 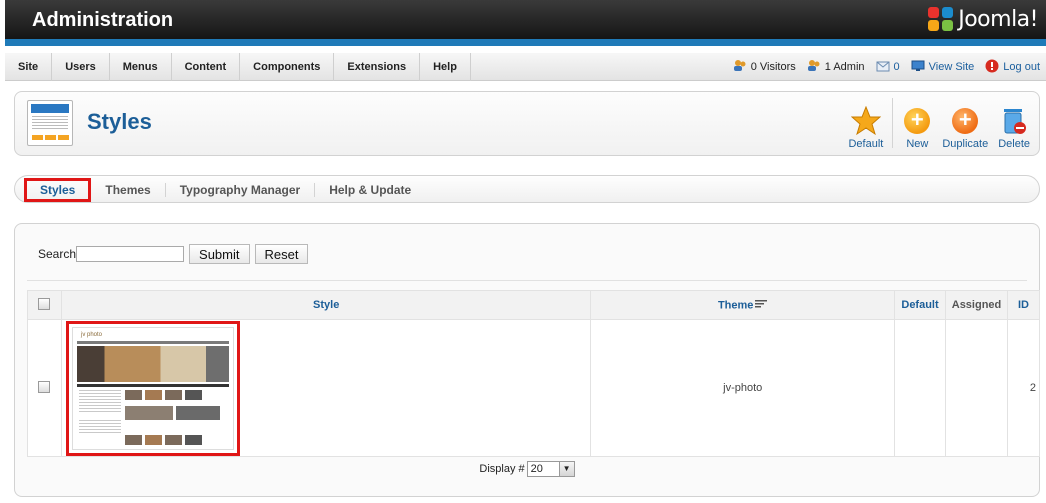 What do you see at coordinates (1023, 305) in the screenshot?
I see `column-id: ID` at bounding box center [1023, 305].